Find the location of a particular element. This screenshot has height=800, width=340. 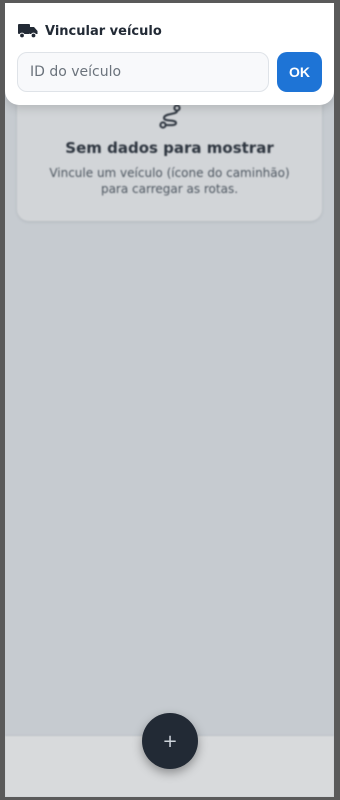

plus-icon: + is located at coordinates (170, 741).